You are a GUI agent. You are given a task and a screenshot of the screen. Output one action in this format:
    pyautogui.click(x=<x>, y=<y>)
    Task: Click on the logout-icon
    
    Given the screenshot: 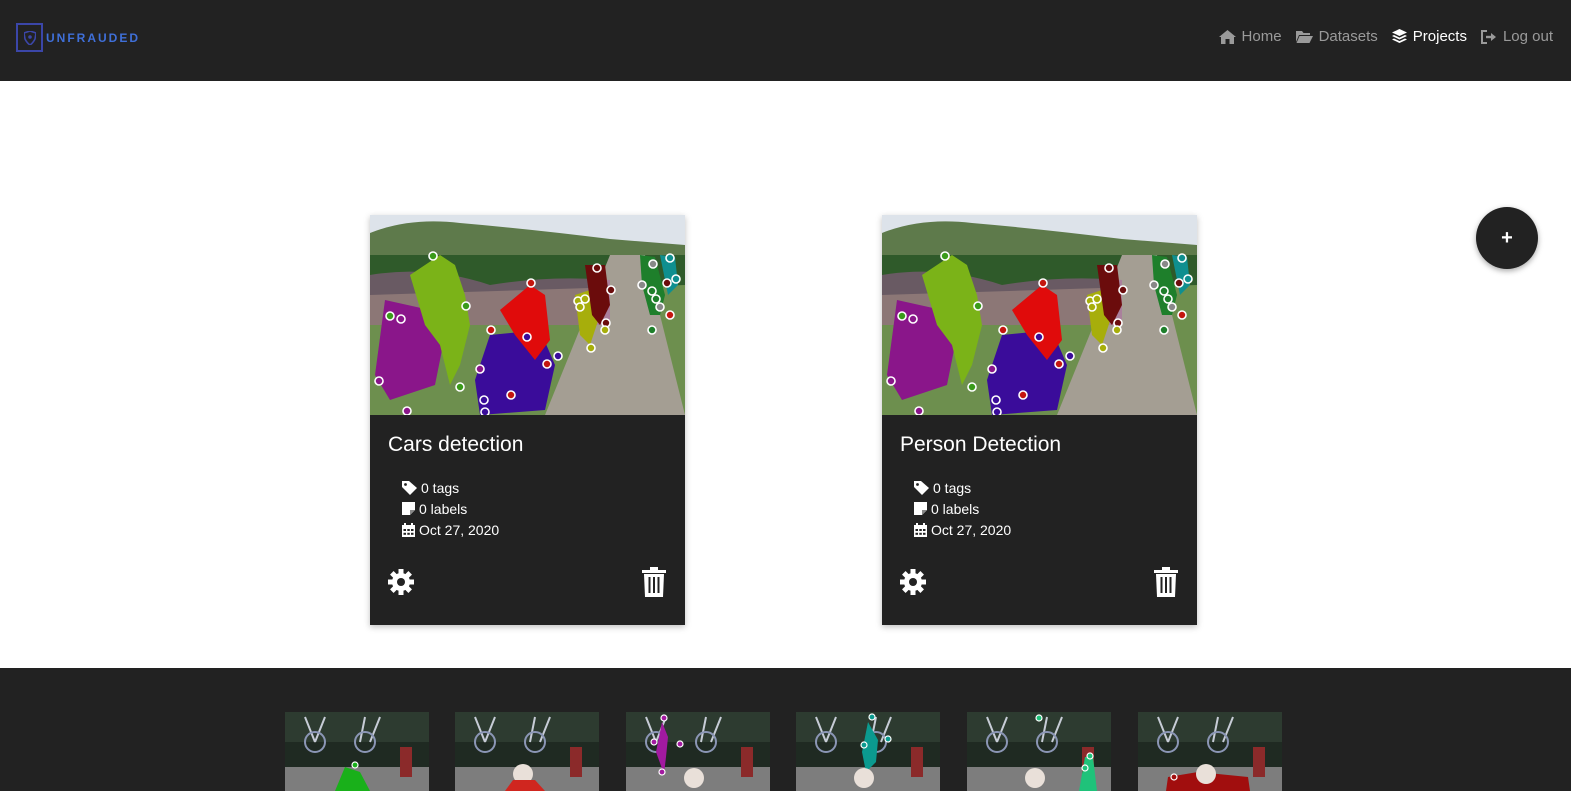 What is the action you would take?
    pyautogui.click(x=1488, y=36)
    